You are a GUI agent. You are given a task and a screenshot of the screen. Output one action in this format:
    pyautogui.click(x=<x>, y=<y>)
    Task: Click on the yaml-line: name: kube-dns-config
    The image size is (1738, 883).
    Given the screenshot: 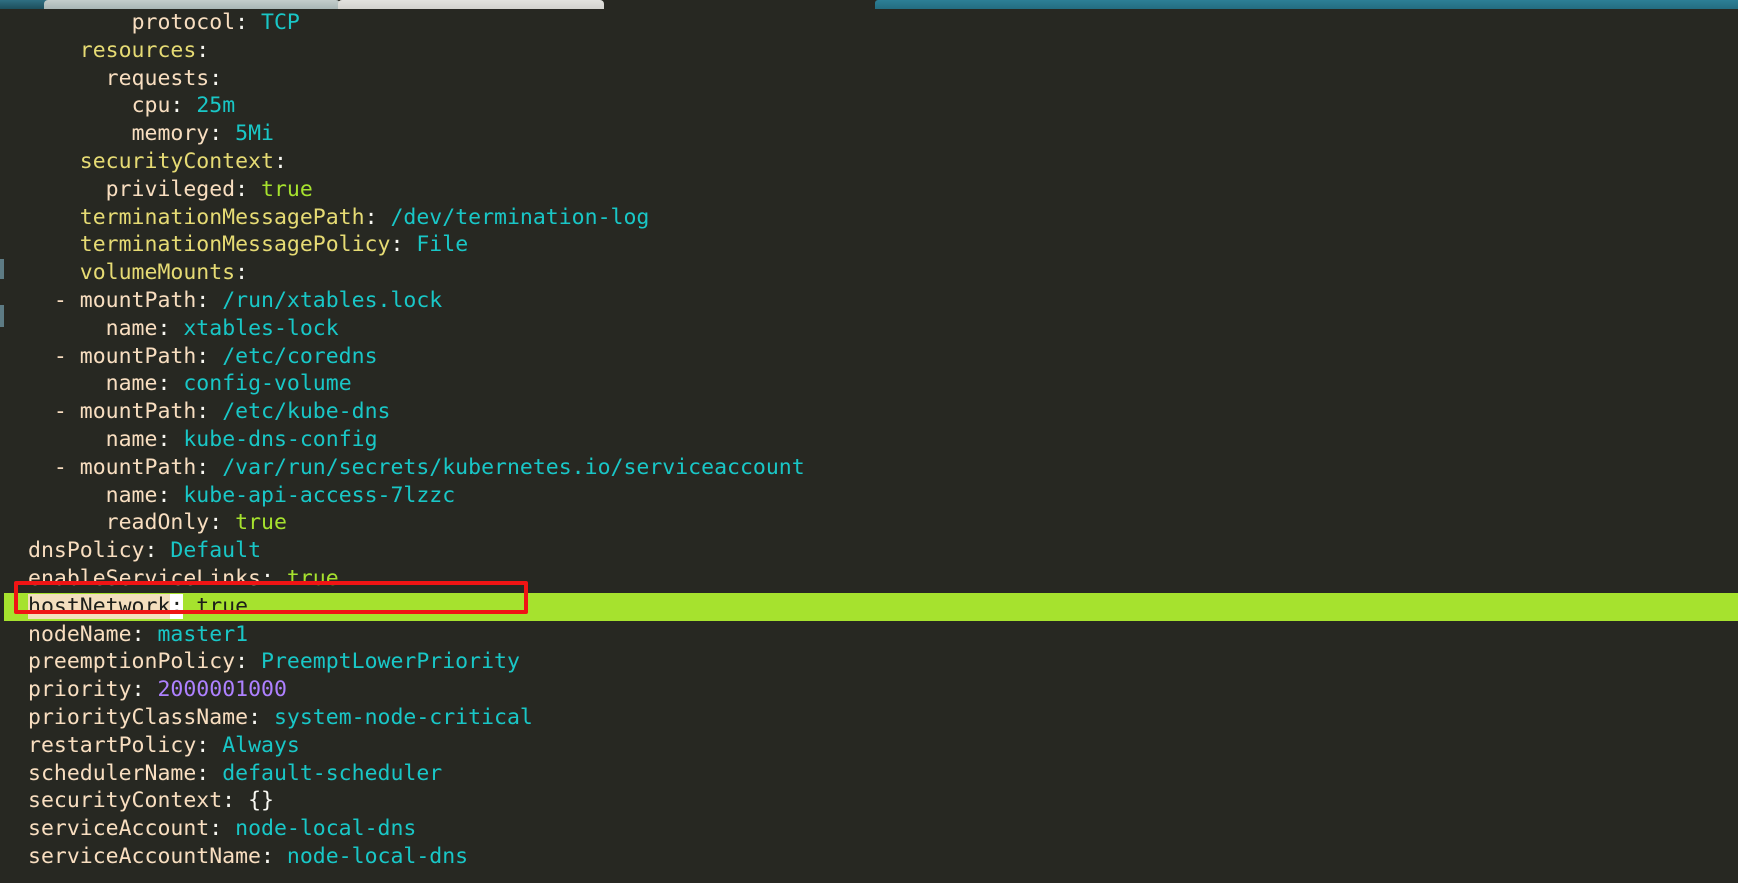 What is the action you would take?
    pyautogui.click(x=869, y=440)
    